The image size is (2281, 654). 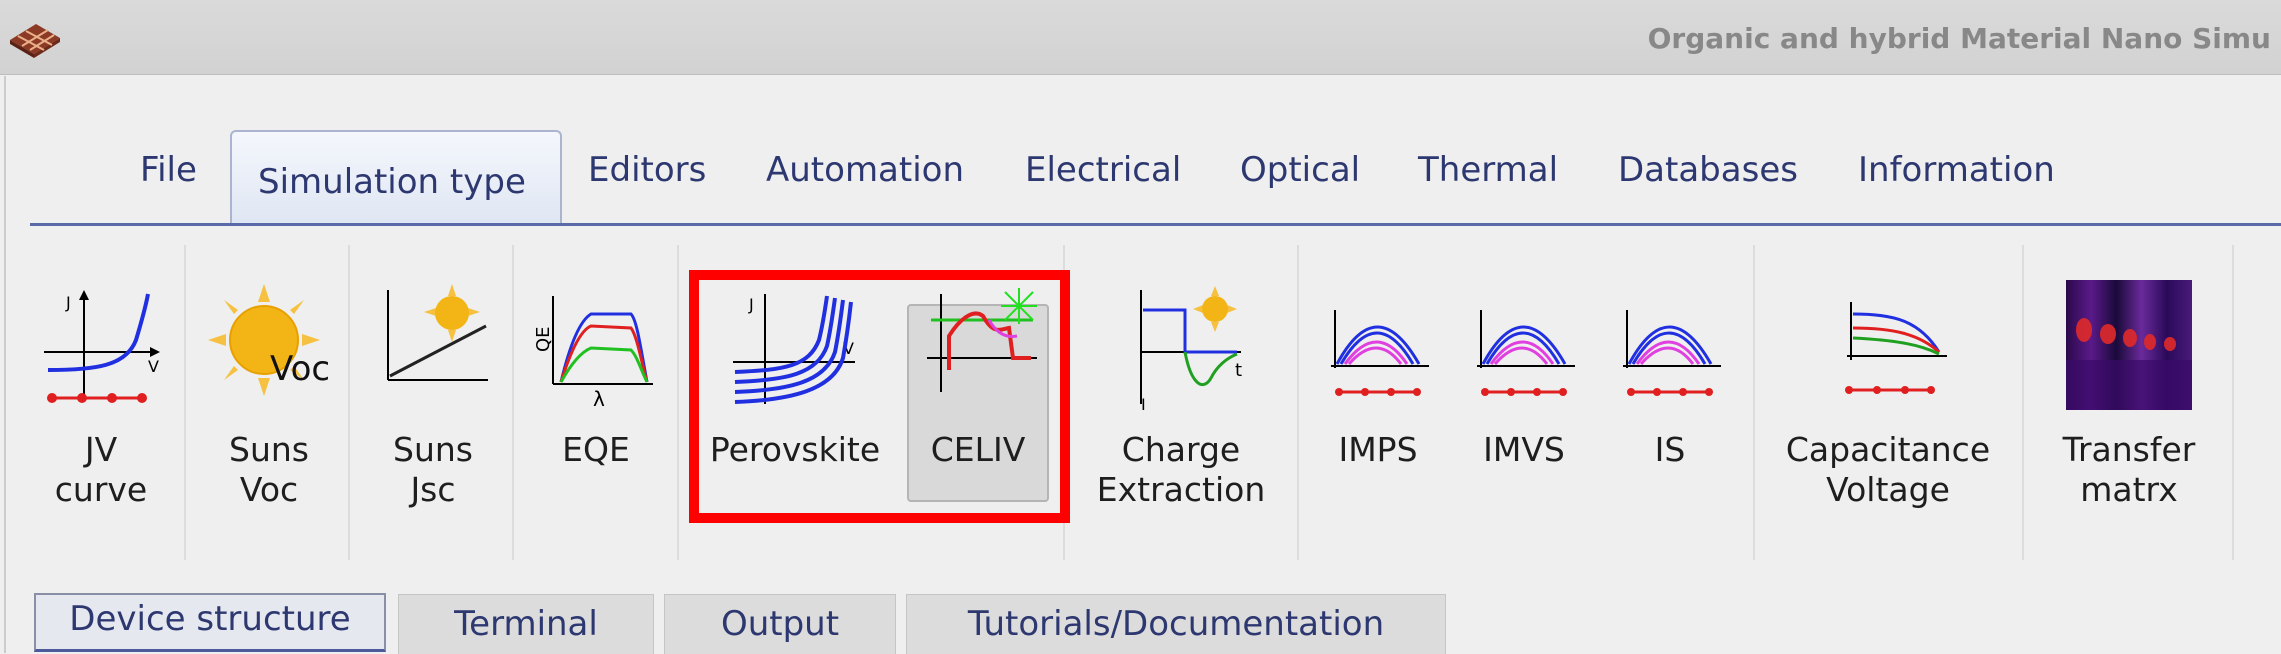 I want to click on app-logo-icon, so click(x=35, y=41).